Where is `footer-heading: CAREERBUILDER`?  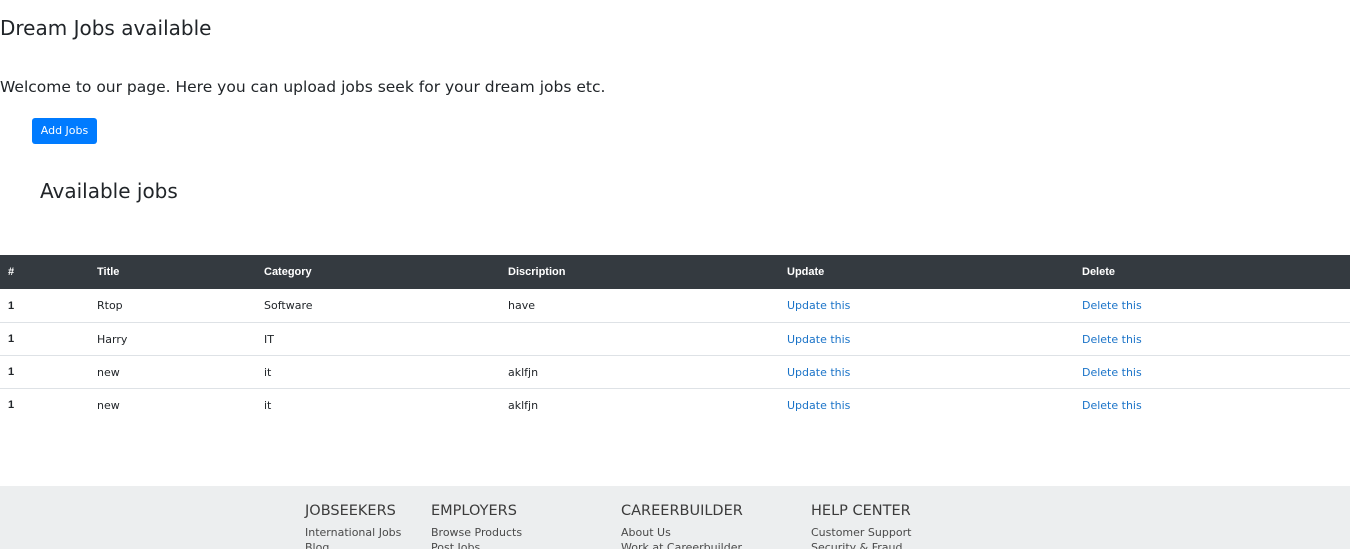 footer-heading: CAREERBUILDER is located at coordinates (682, 511).